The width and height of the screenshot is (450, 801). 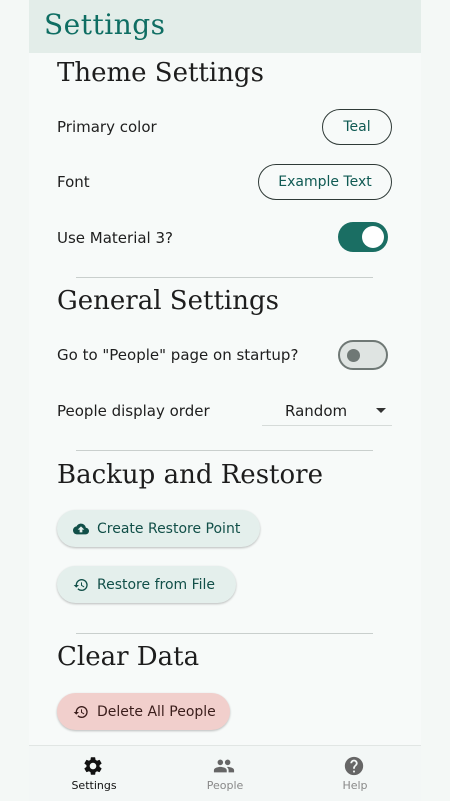 I want to click on backup-section-title: Backup and Restore, so click(x=190, y=475).